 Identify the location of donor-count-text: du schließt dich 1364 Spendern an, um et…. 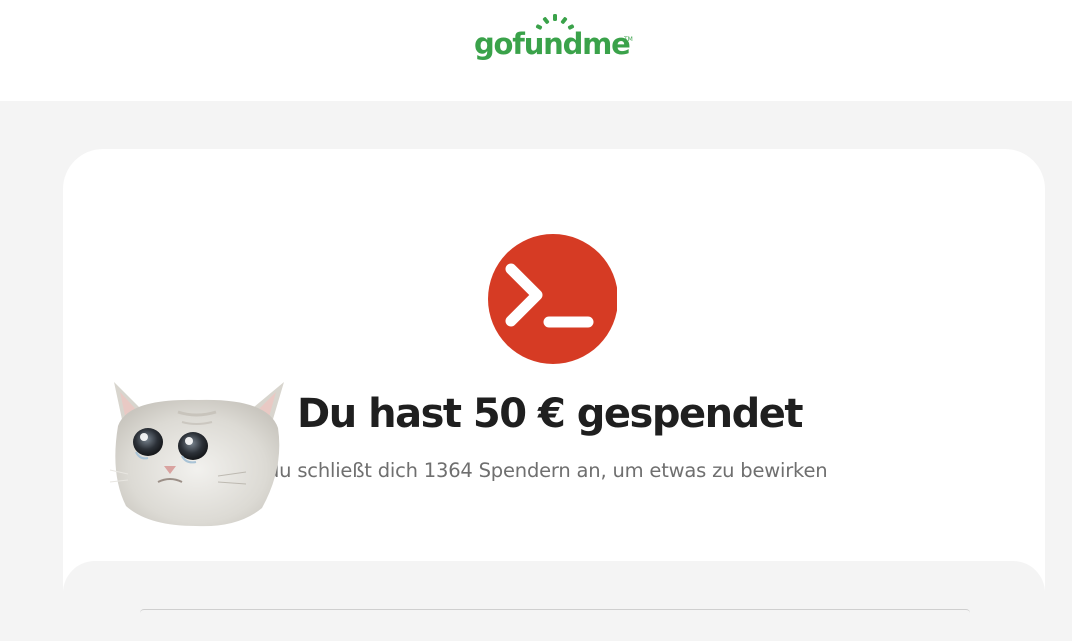
(547, 470).